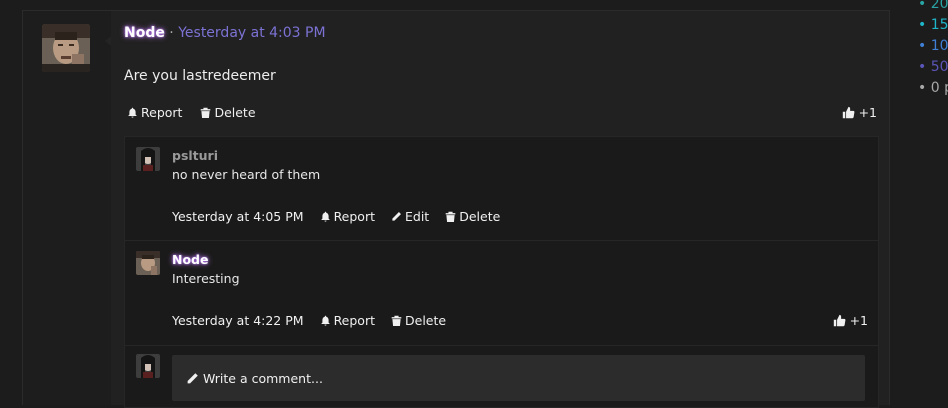  What do you see at coordinates (195, 155) in the screenshot?
I see `comment-author: pslturi` at bounding box center [195, 155].